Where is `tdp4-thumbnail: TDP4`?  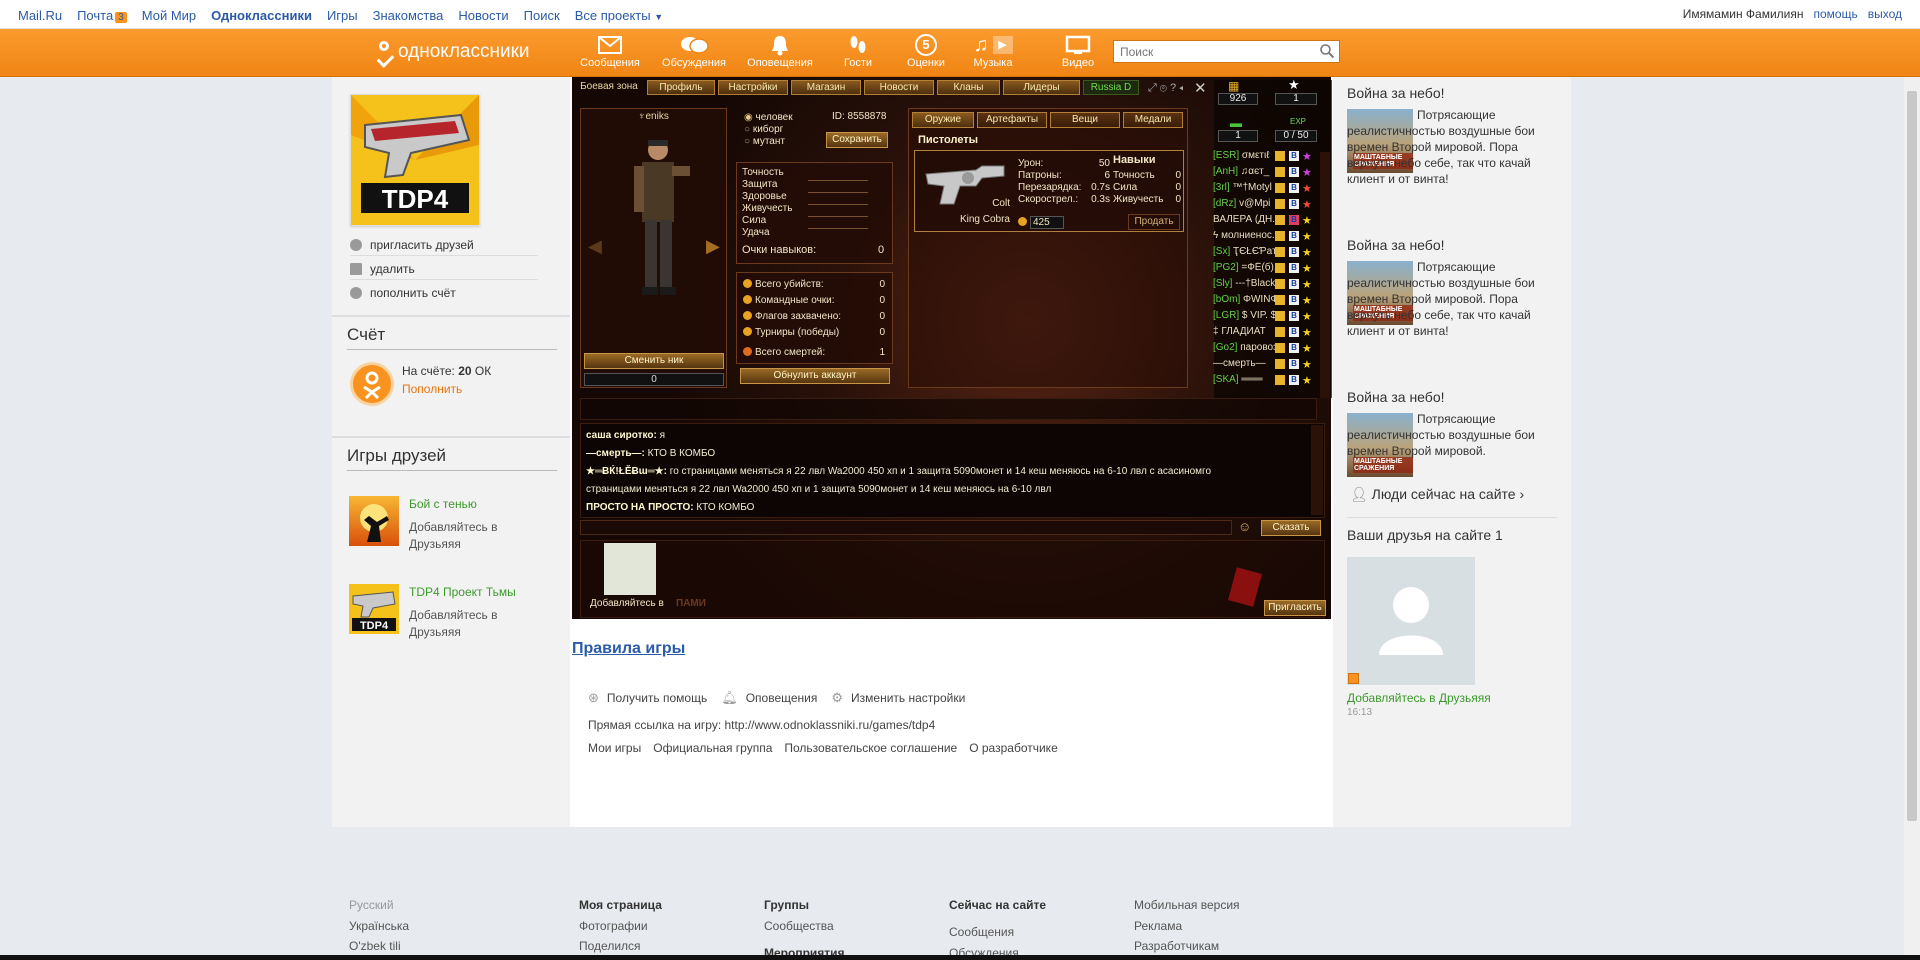 tdp4-thumbnail: TDP4 is located at coordinates (374, 609).